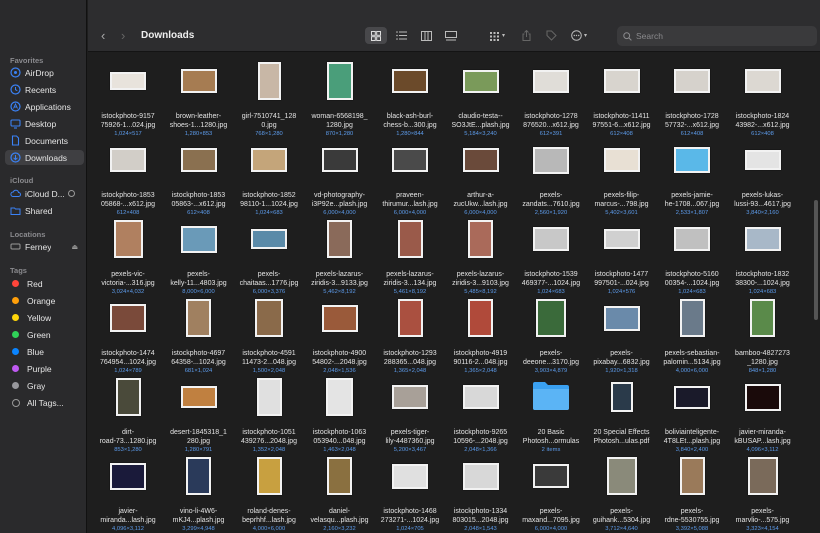 The image size is (820, 533). What do you see at coordinates (410, 175) in the screenshot?
I see `file-item: praveen- thirumur...lash.jpg 6,000×4,000` at bounding box center [410, 175].